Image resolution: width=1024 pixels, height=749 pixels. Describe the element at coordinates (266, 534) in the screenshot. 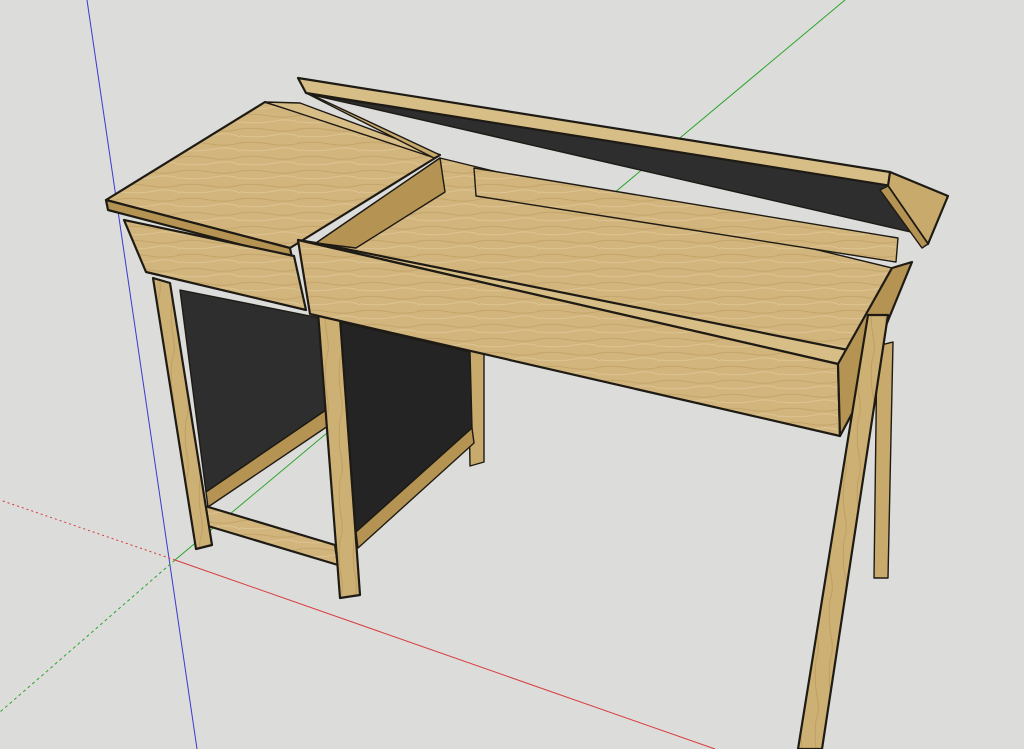

I see `pedestal-lower-rail` at that location.